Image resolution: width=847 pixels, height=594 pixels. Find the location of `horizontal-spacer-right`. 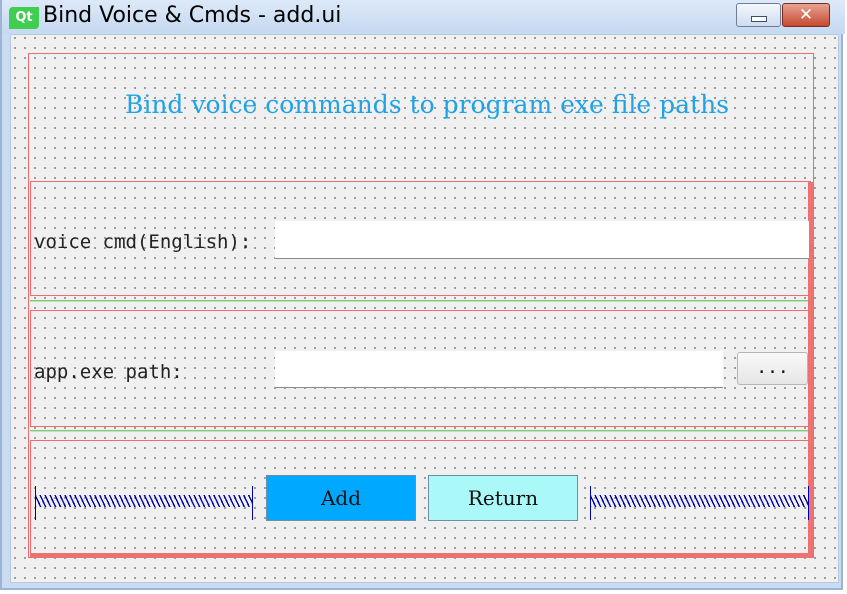

horizontal-spacer-right is located at coordinates (699, 503).